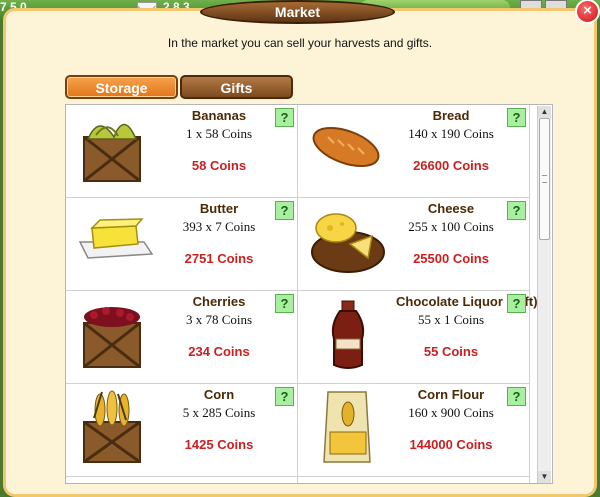 The image size is (600, 497). What do you see at coordinates (112, 427) in the screenshot?
I see `corn-crate-icon` at bounding box center [112, 427].